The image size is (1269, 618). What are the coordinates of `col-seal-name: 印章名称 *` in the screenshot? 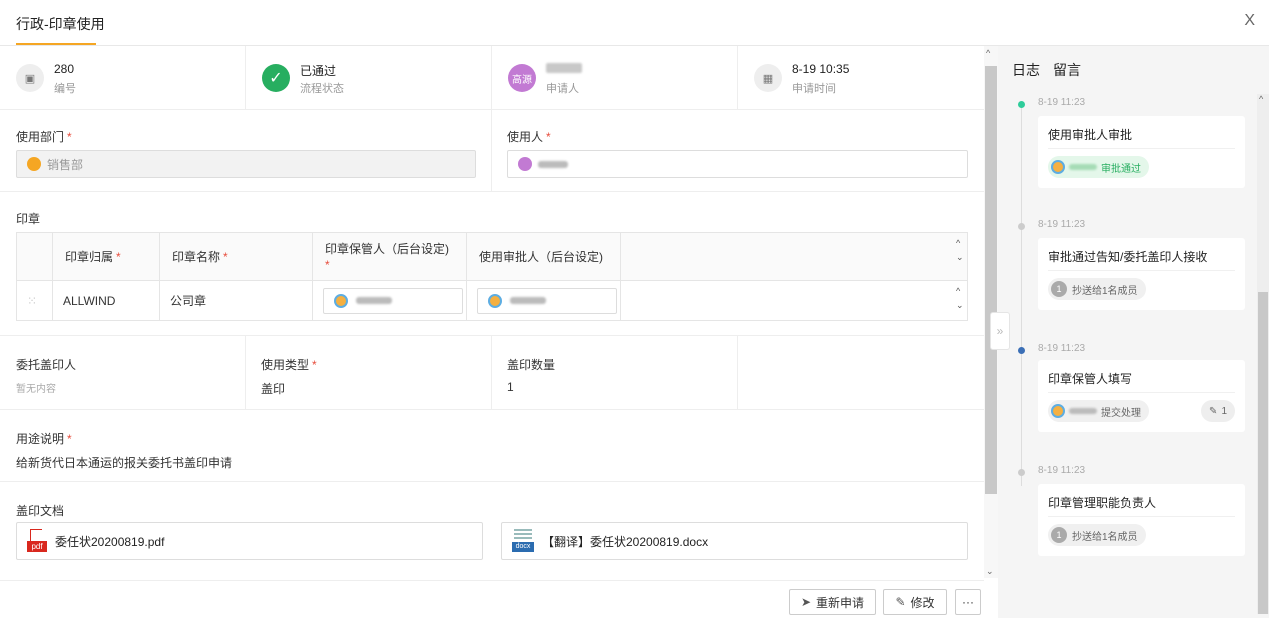 It's located at (236, 256).